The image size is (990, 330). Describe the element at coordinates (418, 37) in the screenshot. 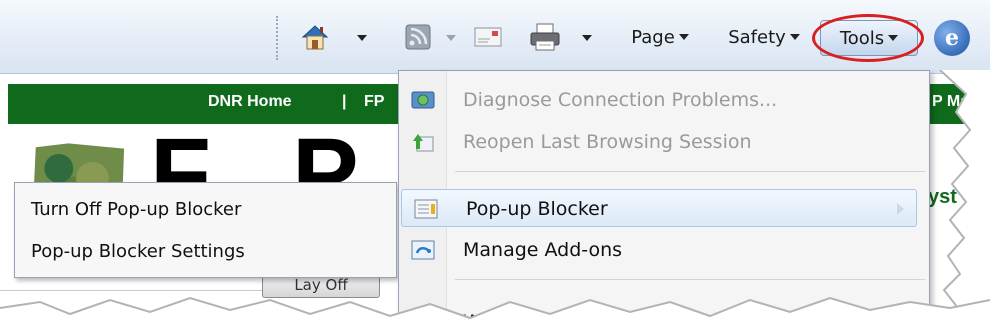

I see `feeds-icon` at that location.